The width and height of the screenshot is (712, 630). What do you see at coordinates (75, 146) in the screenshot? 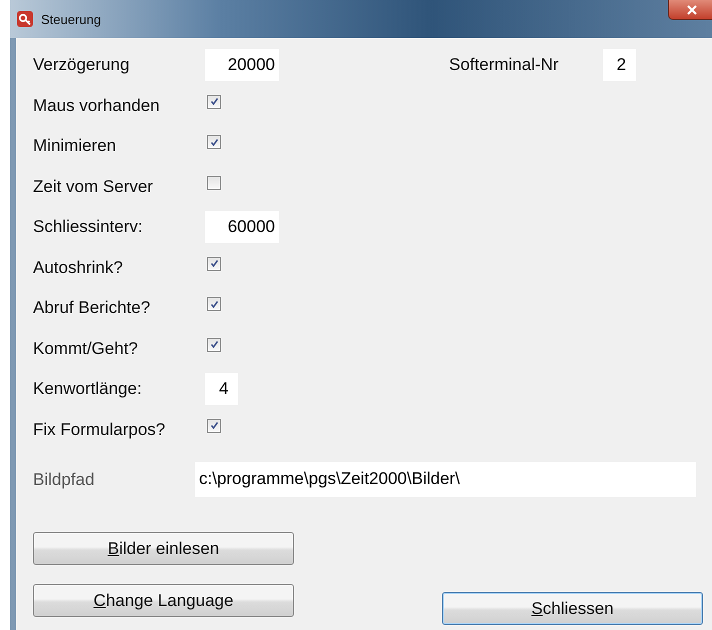
I see `field-label: Minimieren` at bounding box center [75, 146].